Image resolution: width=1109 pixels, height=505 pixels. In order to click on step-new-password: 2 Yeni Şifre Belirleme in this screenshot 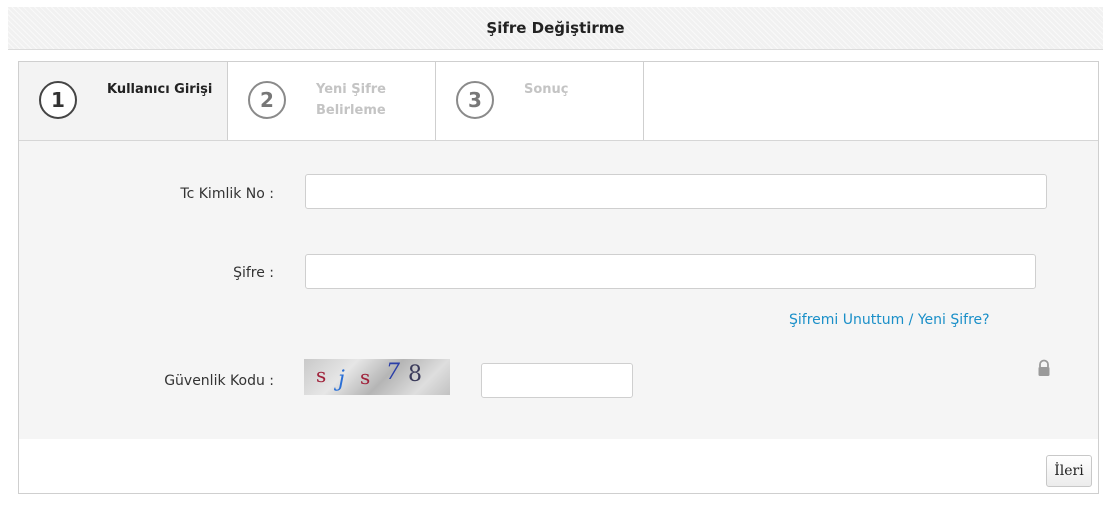, I will do `click(332, 101)`.